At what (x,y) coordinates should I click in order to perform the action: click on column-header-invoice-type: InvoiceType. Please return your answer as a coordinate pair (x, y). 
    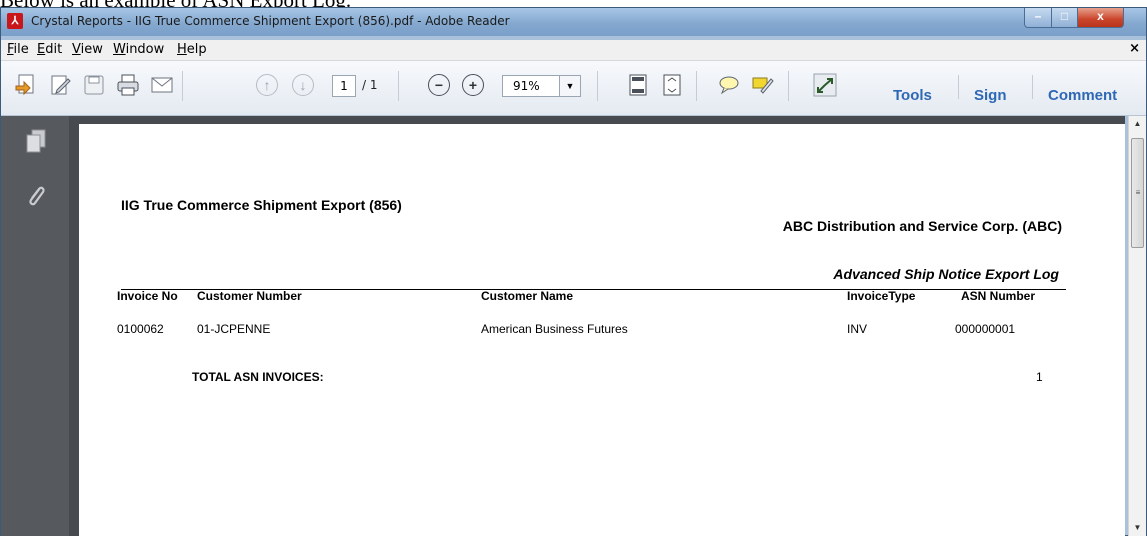
    Looking at the image, I should click on (881, 296).